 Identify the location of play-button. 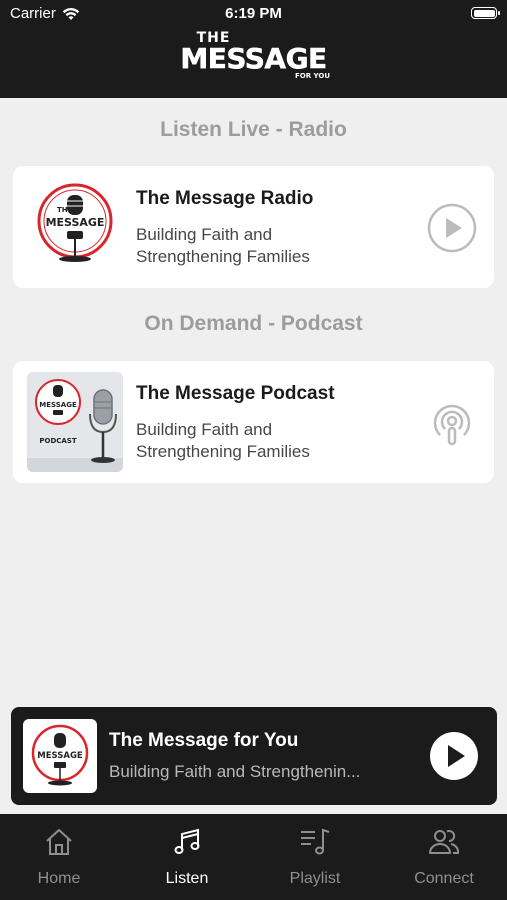
(454, 756).